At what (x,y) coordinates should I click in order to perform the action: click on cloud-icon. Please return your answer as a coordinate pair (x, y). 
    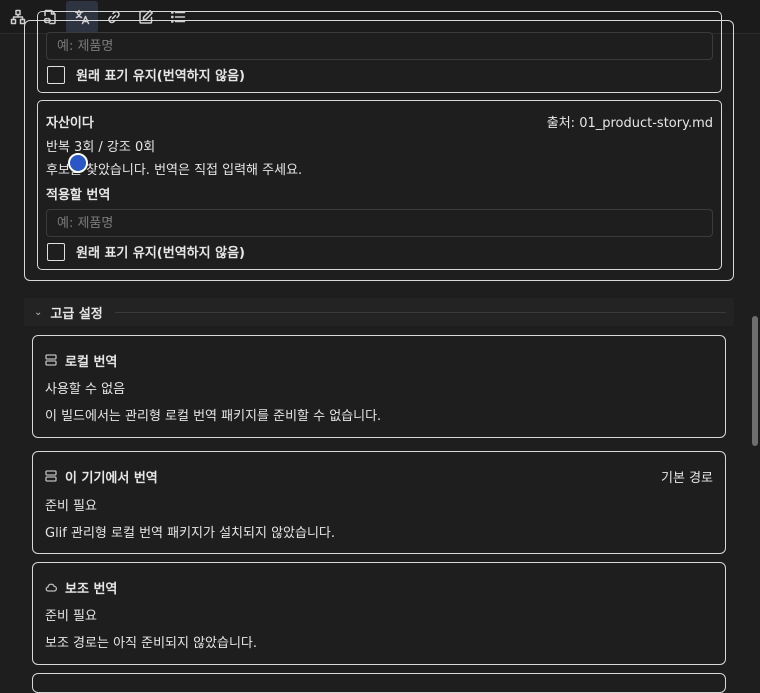
    Looking at the image, I should click on (51, 587).